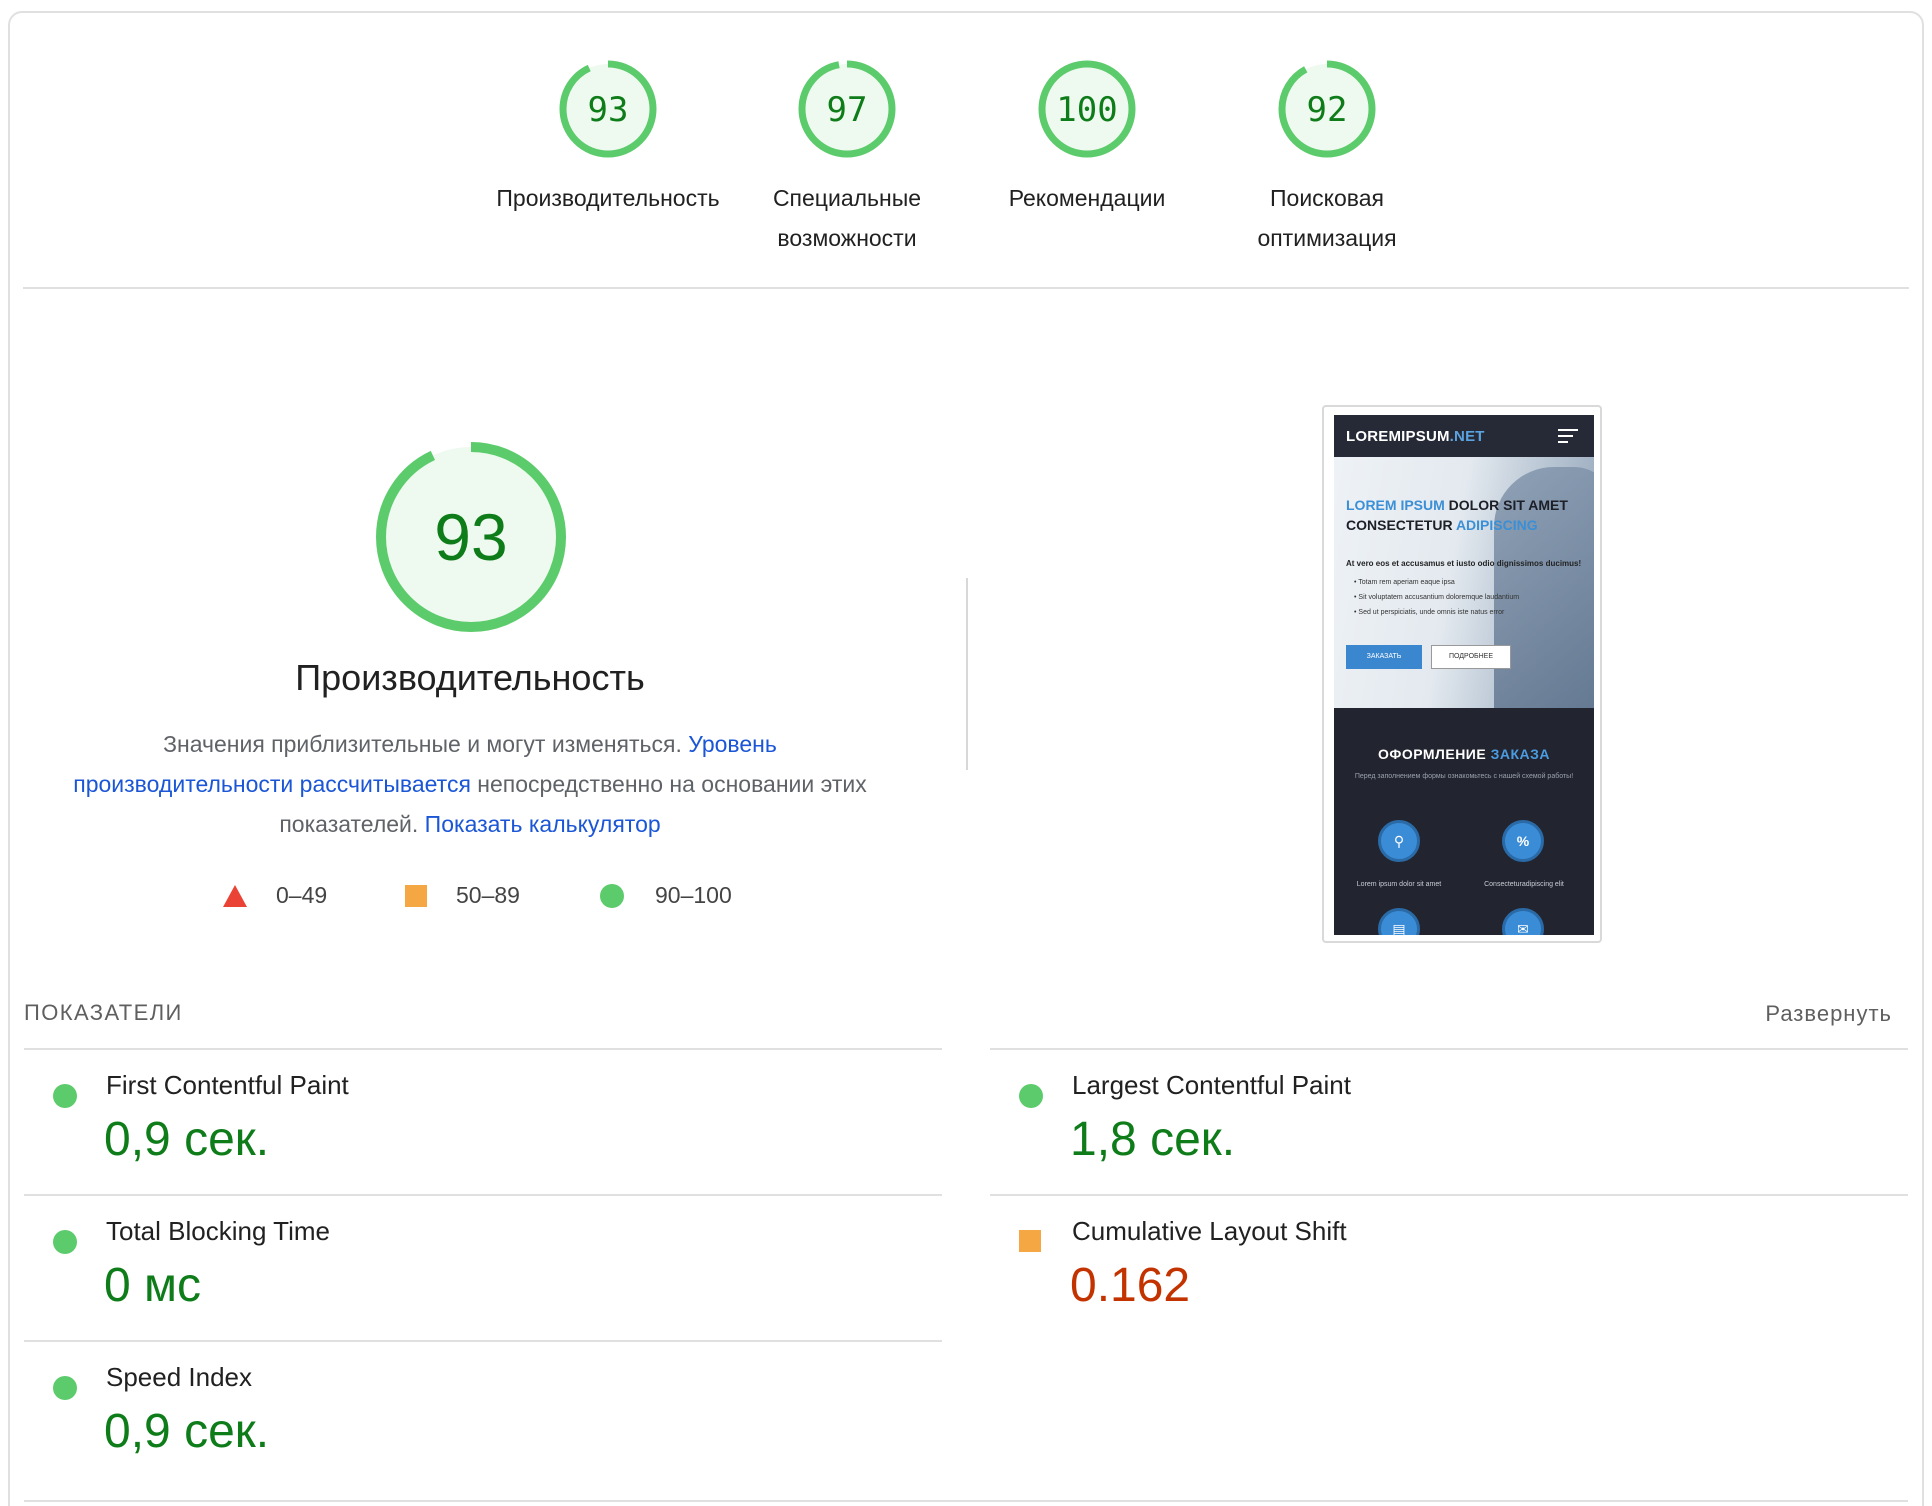 The image size is (1932, 1506). Describe the element at coordinates (1087, 198) in the screenshot. I see `gauge-label: Рекомендации` at that location.